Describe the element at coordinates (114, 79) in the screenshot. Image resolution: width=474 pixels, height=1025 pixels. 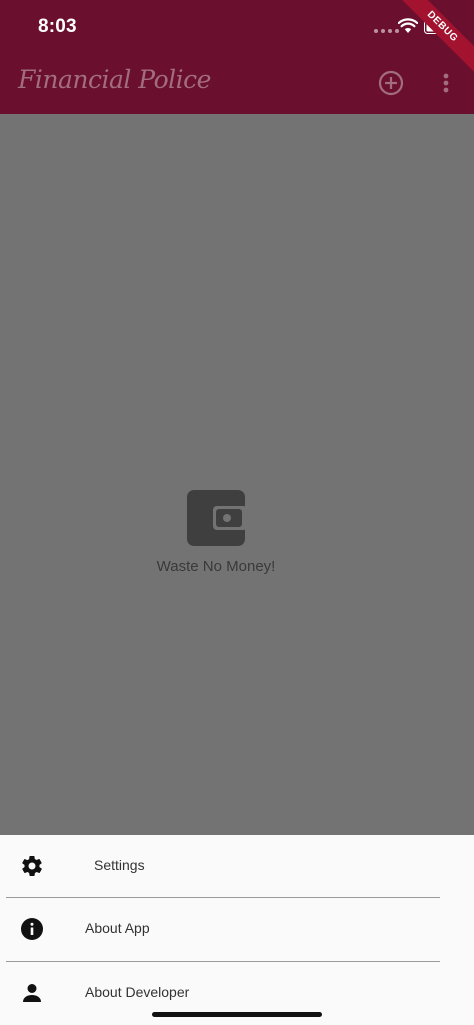
I see `app-title: Financial Police` at that location.